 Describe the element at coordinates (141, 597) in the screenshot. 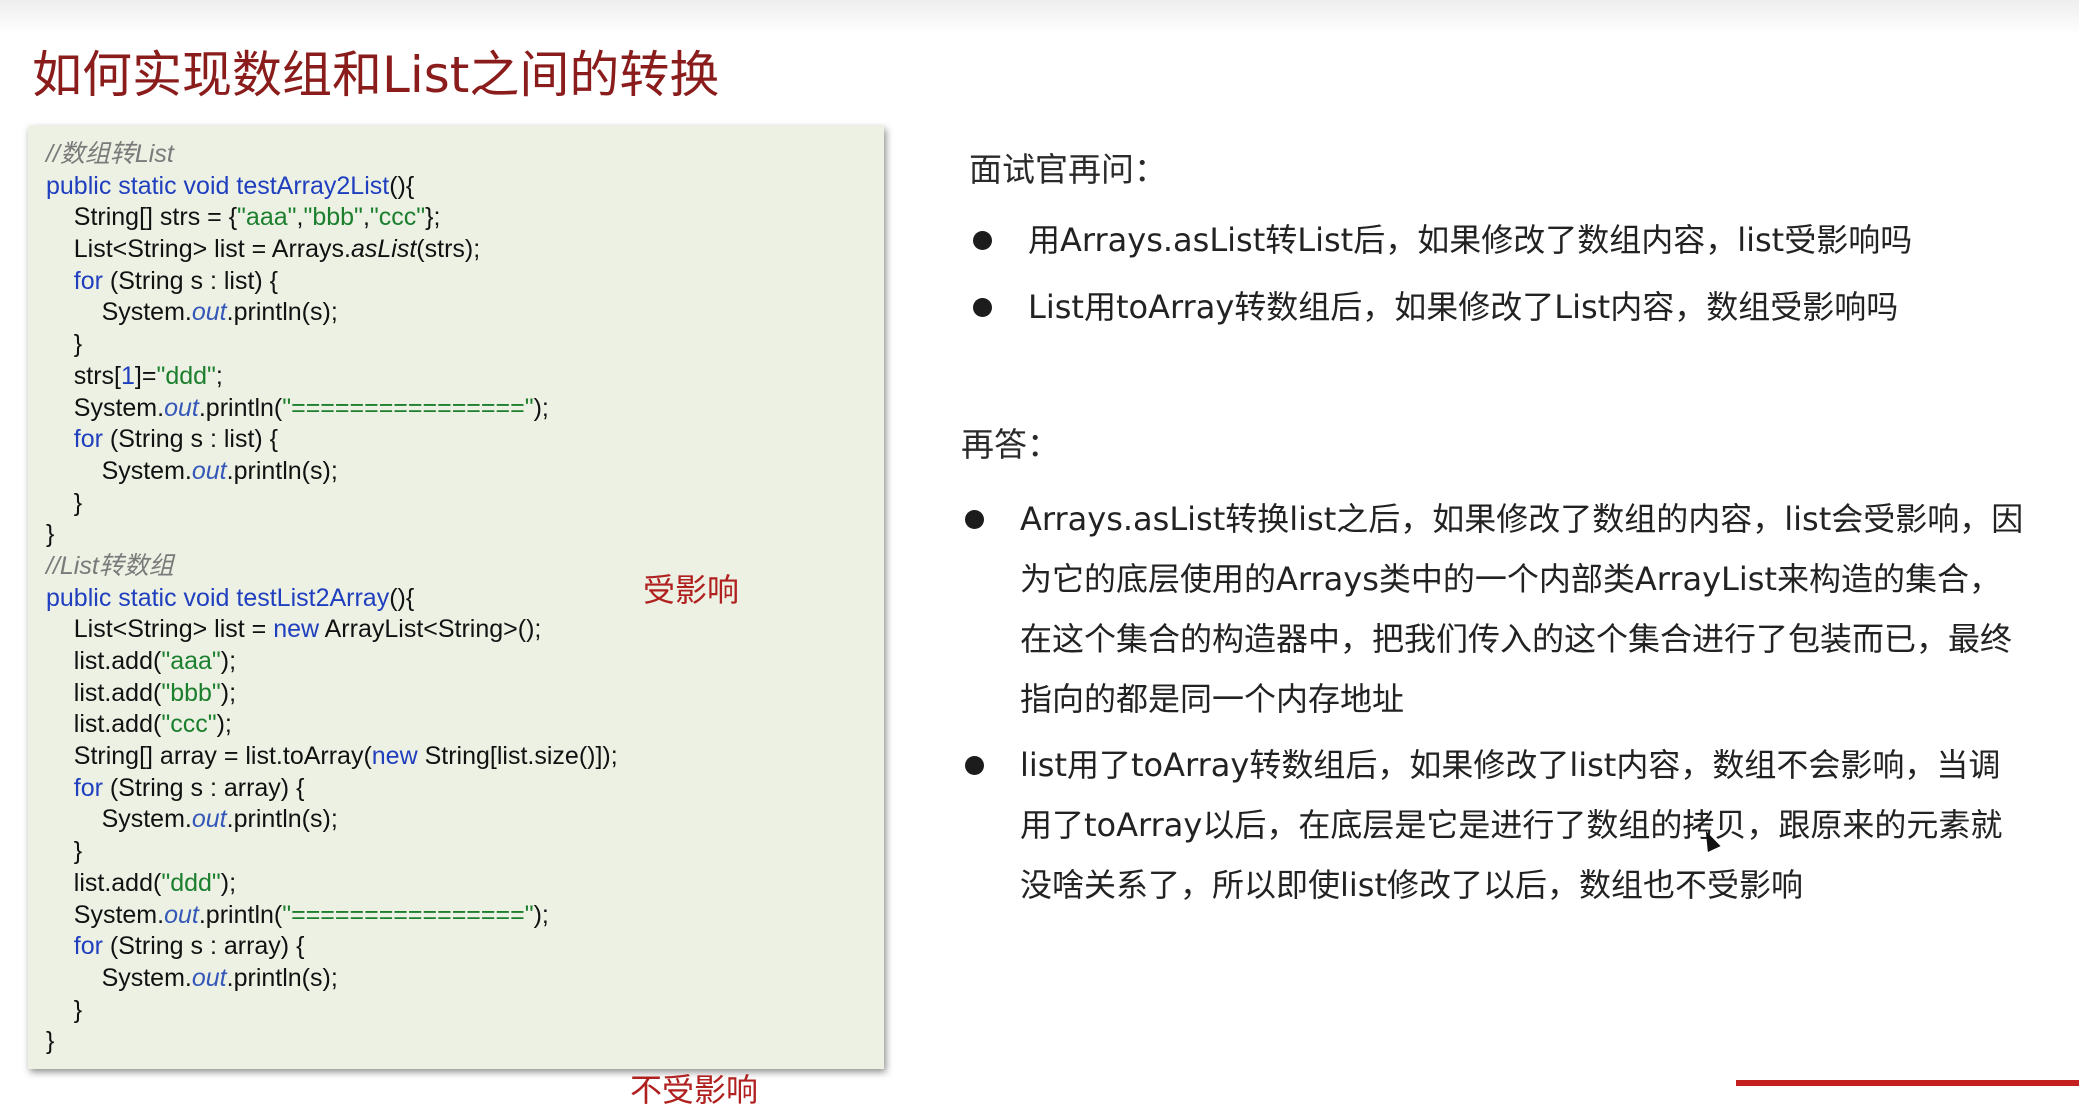

I see `code-token: public static void` at that location.